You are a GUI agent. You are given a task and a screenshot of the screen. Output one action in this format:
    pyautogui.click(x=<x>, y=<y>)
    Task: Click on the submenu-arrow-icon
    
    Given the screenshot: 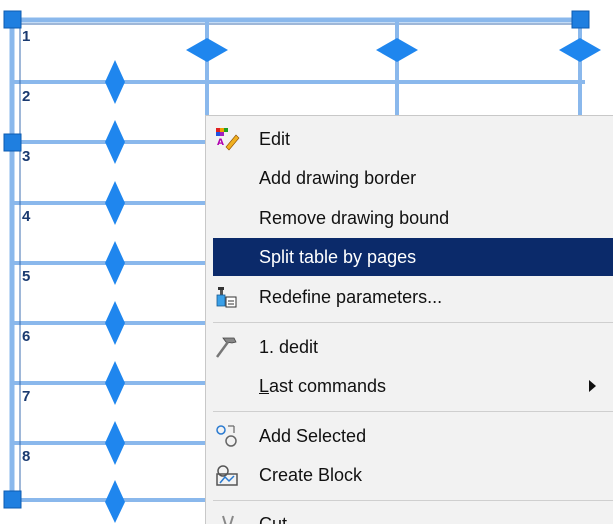 What is the action you would take?
    pyautogui.click(x=592, y=386)
    